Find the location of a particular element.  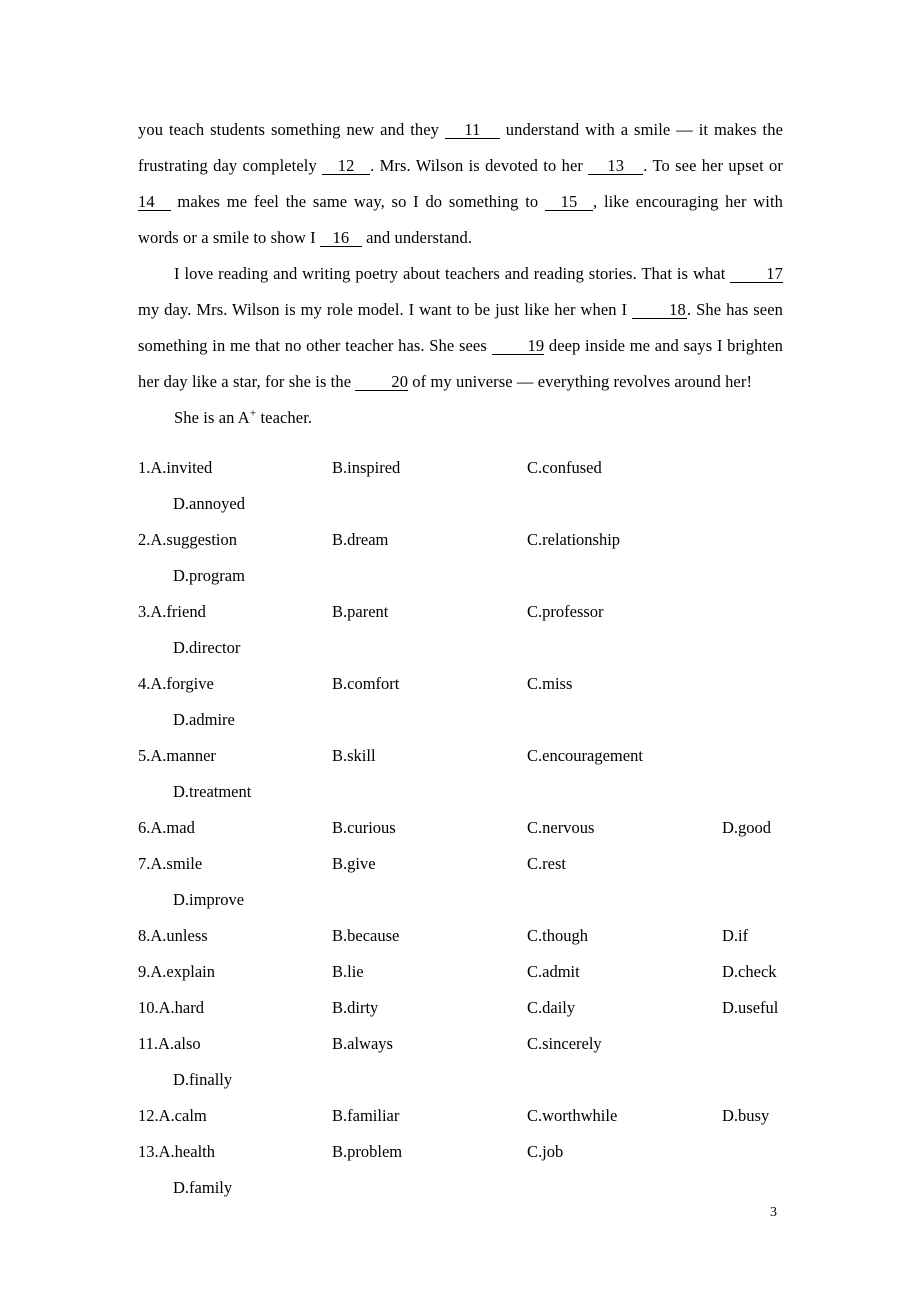

option-d-q9: D.check is located at coordinates (749, 972).